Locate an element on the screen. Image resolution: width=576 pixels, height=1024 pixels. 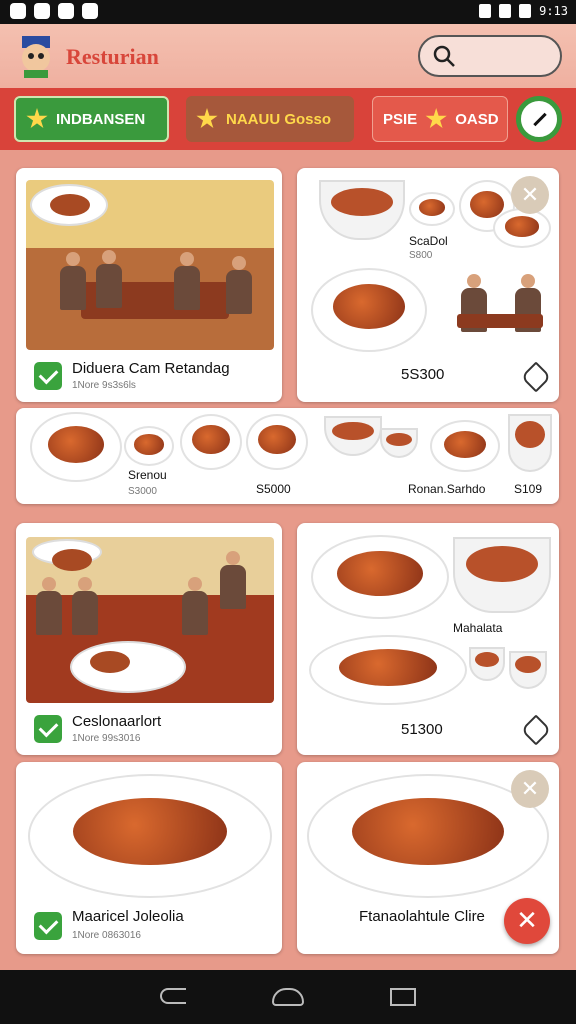
app-bar: Resturian is located at coordinates (288, 56).